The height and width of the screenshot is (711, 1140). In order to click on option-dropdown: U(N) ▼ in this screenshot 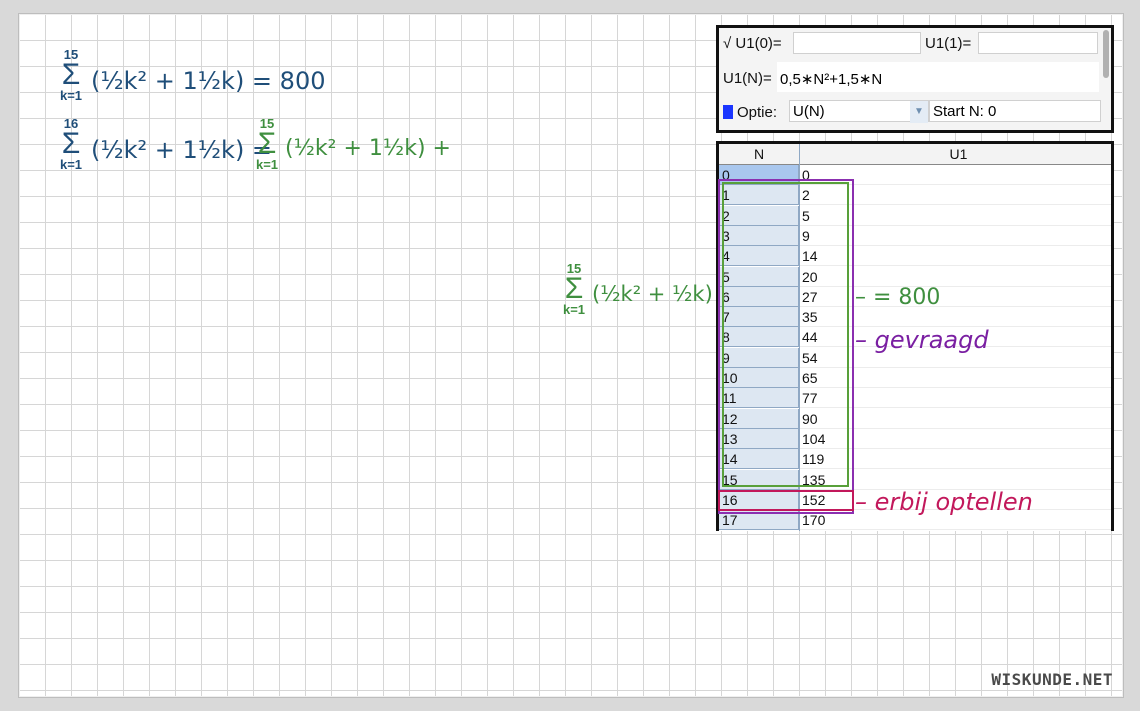, I will do `click(859, 111)`.